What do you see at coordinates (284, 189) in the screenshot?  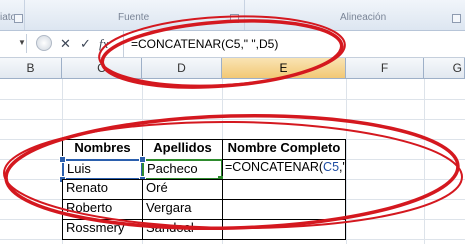 I see `cell-e6` at bounding box center [284, 189].